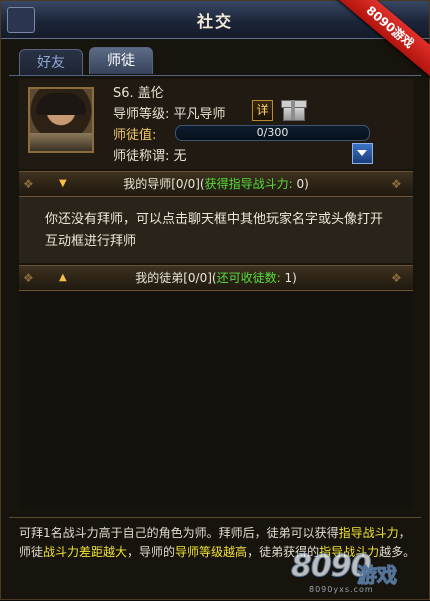 The image size is (430, 601). I want to click on apprentice-section-header: ❖ ▲ 我的徒弟[0/0](还可收徒数: 1) ❖, so click(216, 278).